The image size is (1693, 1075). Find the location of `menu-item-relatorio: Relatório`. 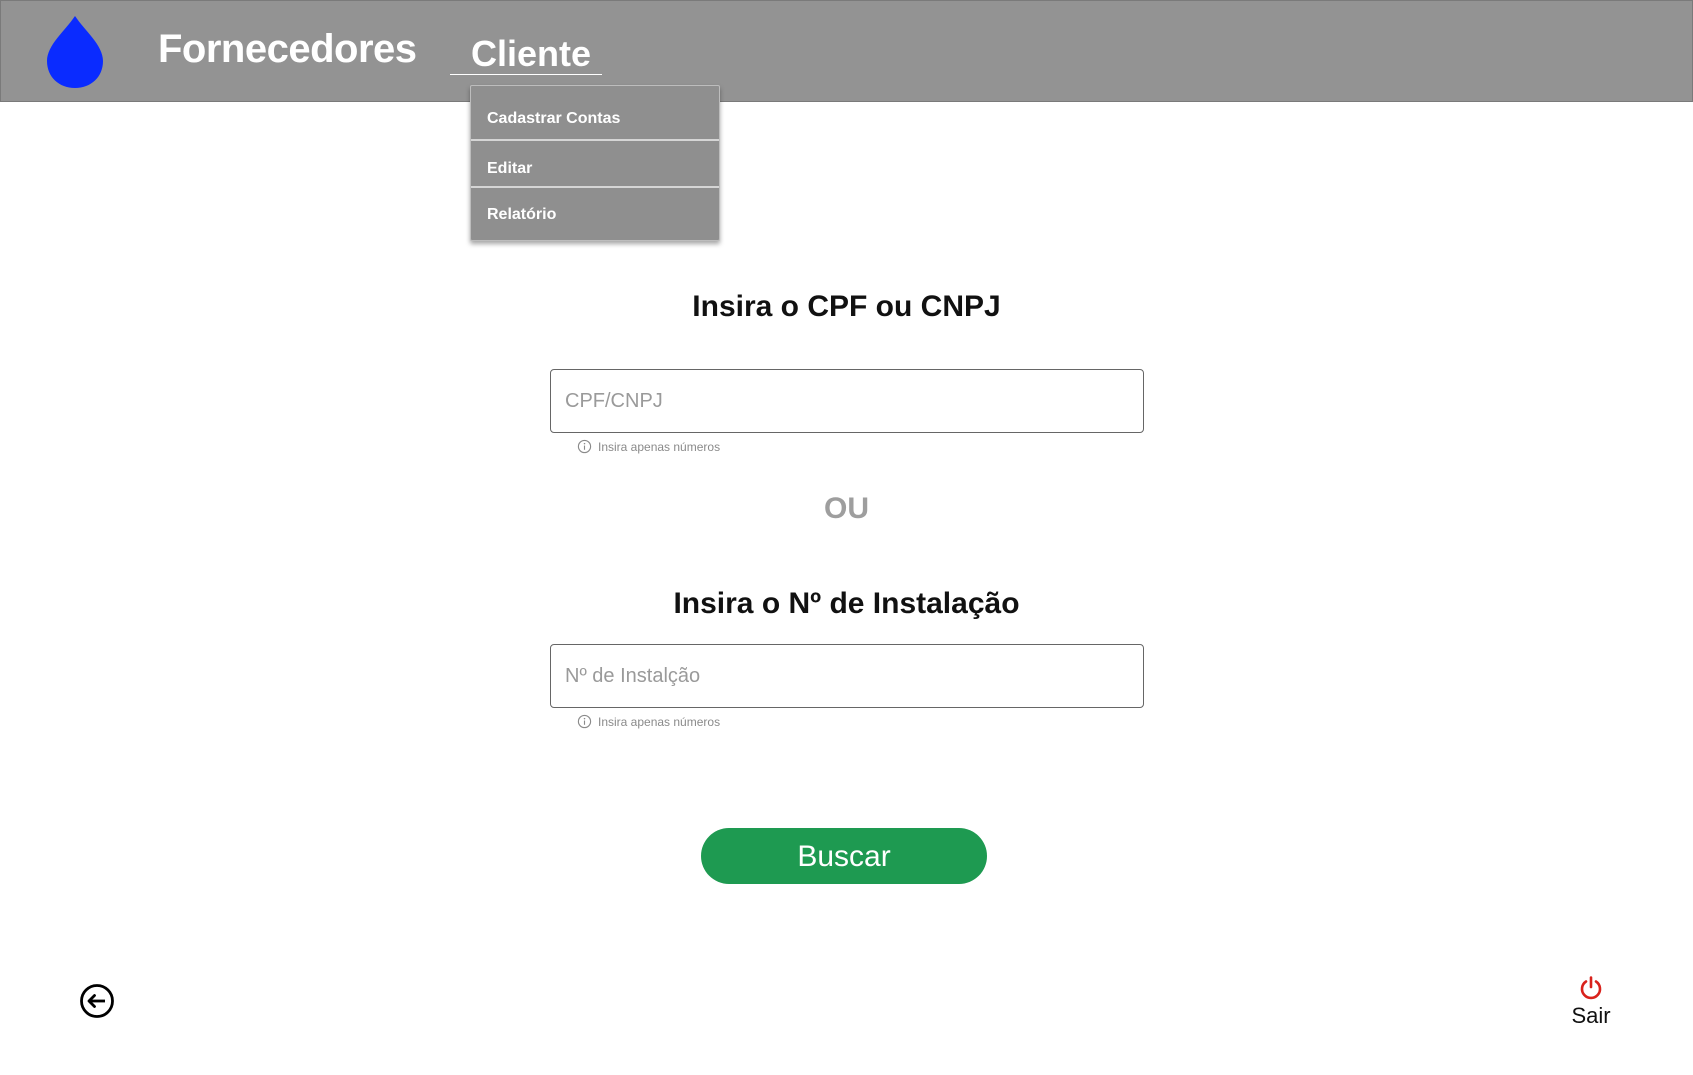

menu-item-relatorio: Relatório is located at coordinates (595, 214).